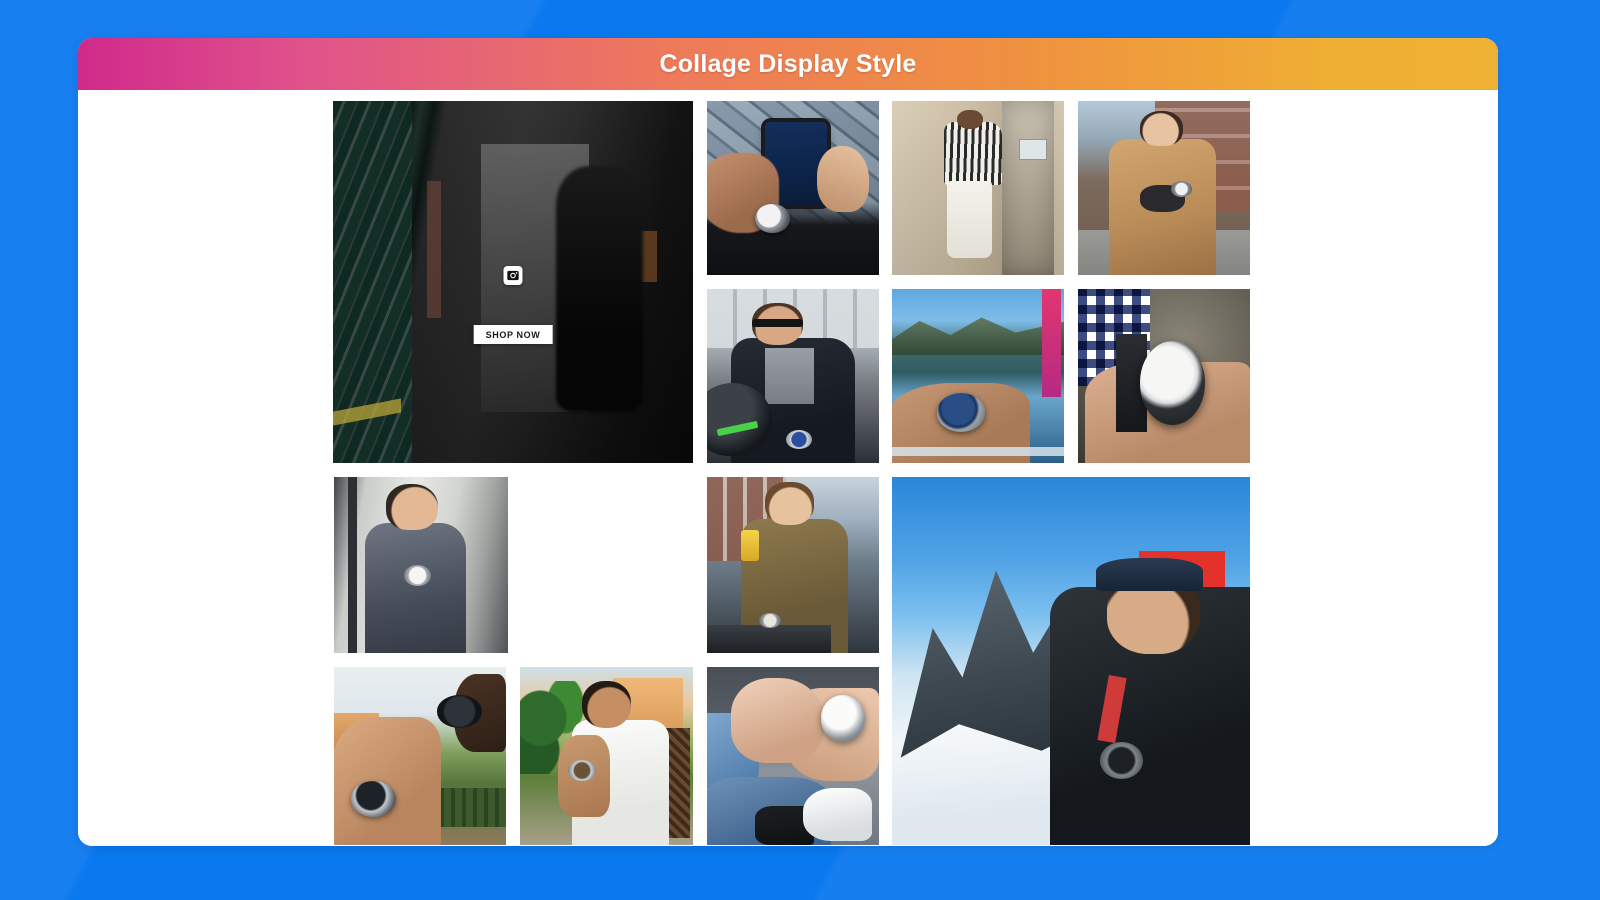 This screenshot has height=900, width=1600. I want to click on arm-shape, so click(387, 780).